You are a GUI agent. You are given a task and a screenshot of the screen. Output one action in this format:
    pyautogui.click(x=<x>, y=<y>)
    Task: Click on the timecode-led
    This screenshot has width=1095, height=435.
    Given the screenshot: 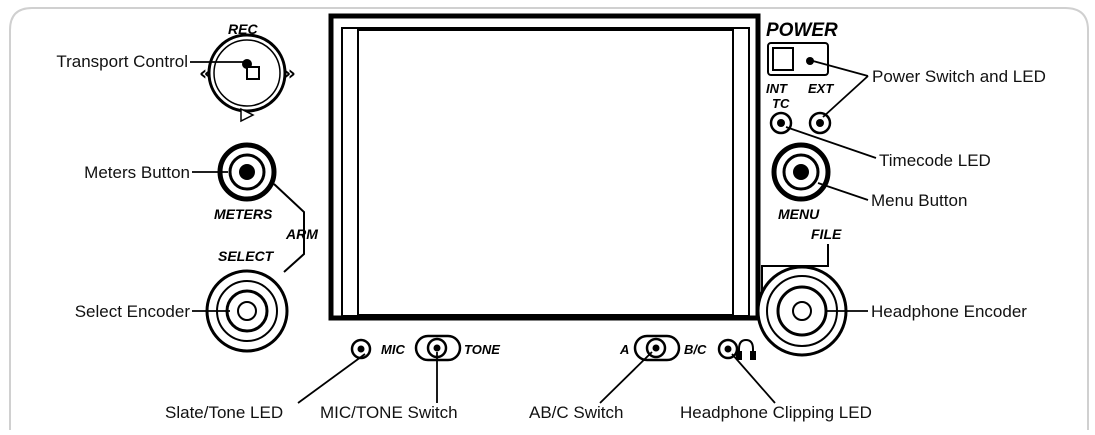 What is the action you would take?
    pyautogui.click(x=781, y=123)
    